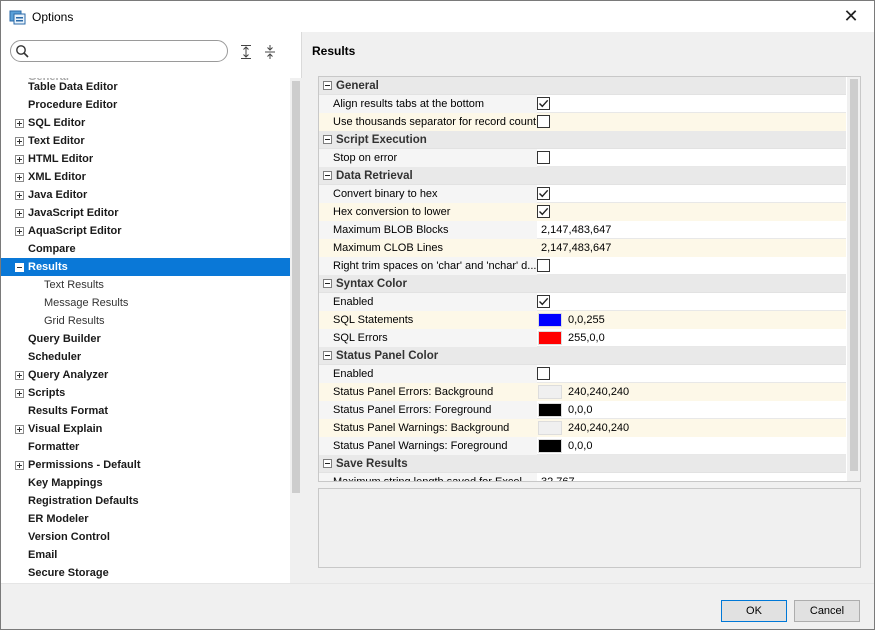 This screenshot has height=630, width=875. Describe the element at coordinates (754, 611) in the screenshot. I see `ok-button: OK` at that location.